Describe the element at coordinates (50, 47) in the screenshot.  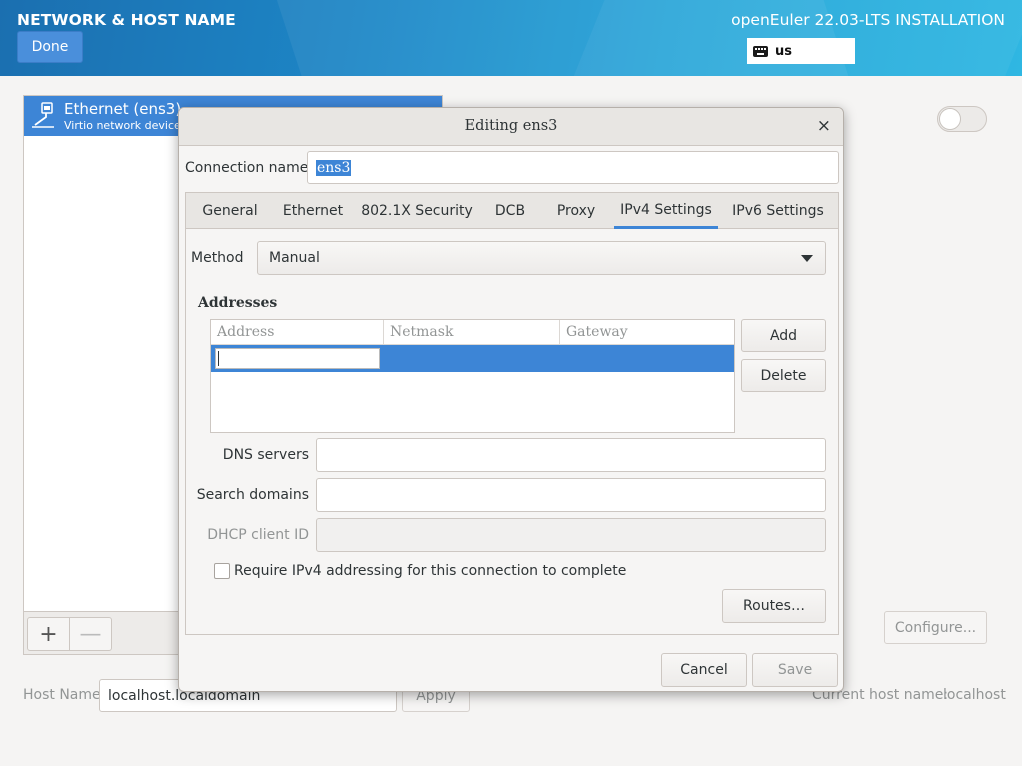
I see `done-button: Done` at that location.